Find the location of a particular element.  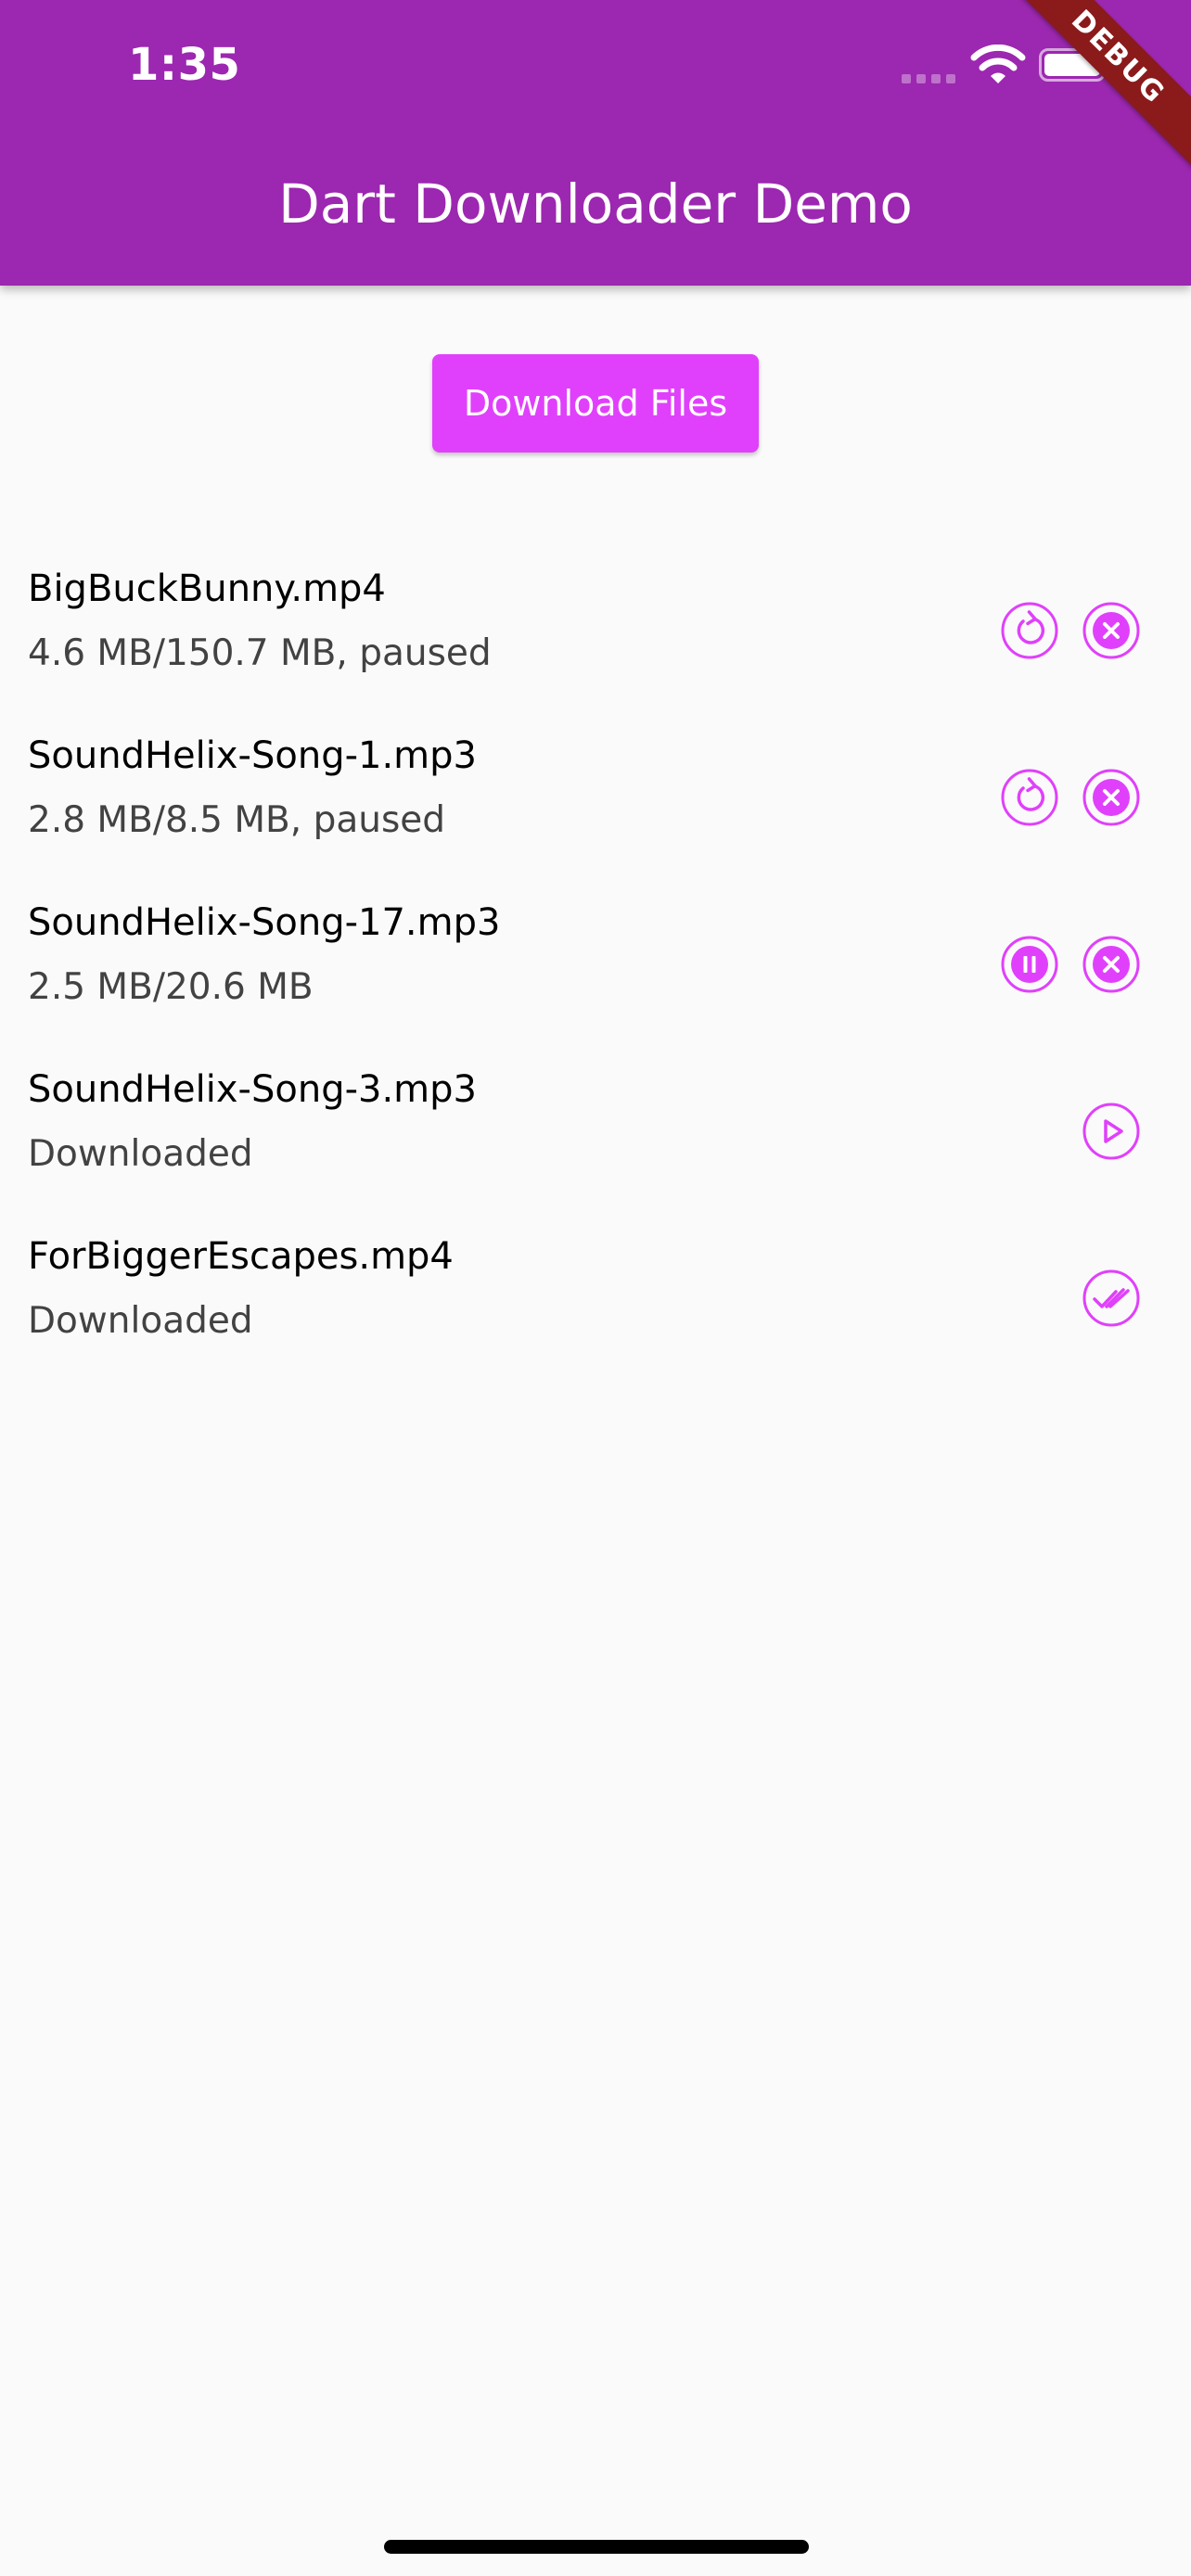

file-name: SoundHelix-Song-3.mp3 is located at coordinates (252, 1089).